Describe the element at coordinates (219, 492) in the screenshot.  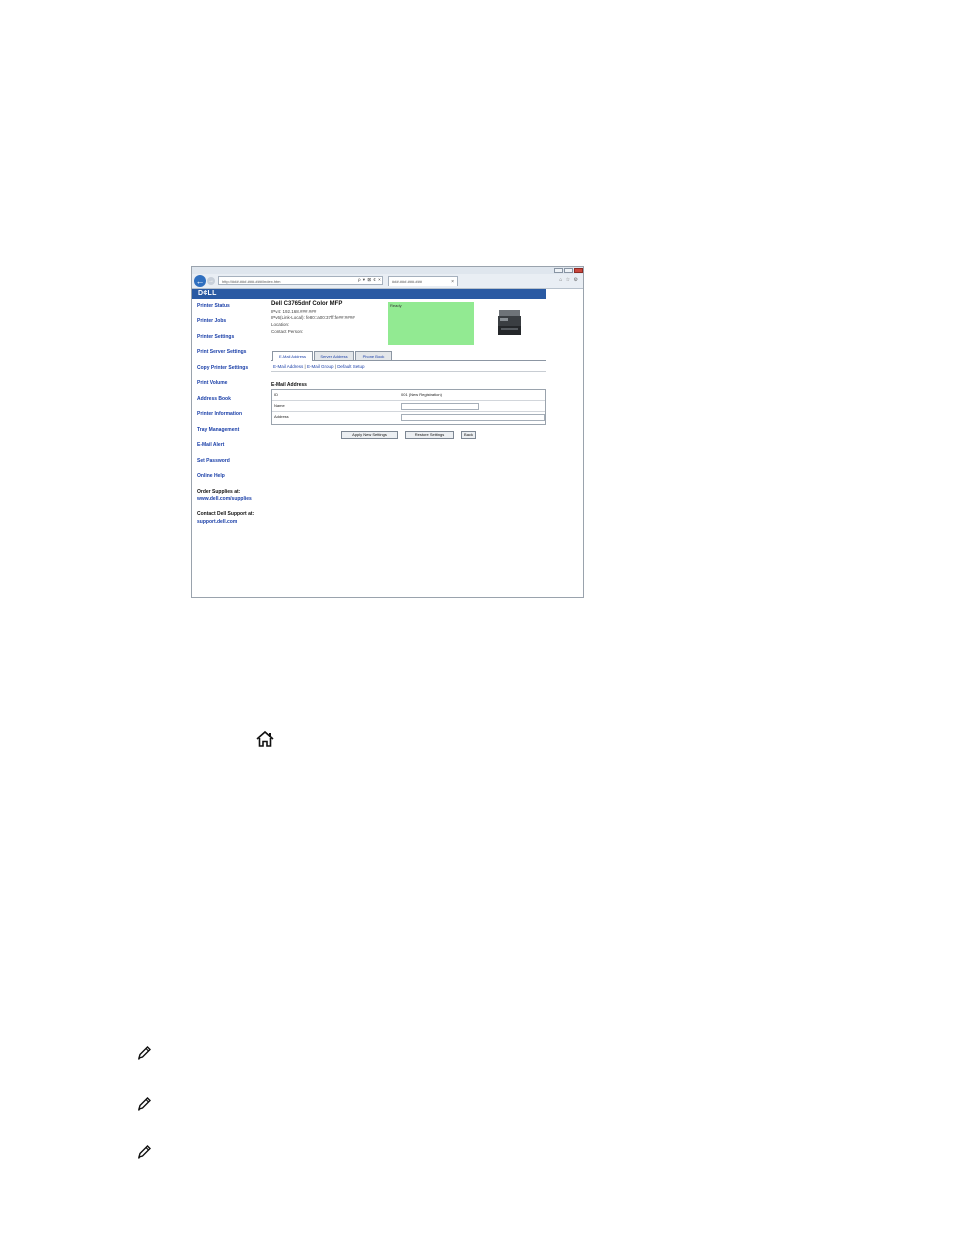
I see `order-supplies-label: Order Supplies at:` at that location.